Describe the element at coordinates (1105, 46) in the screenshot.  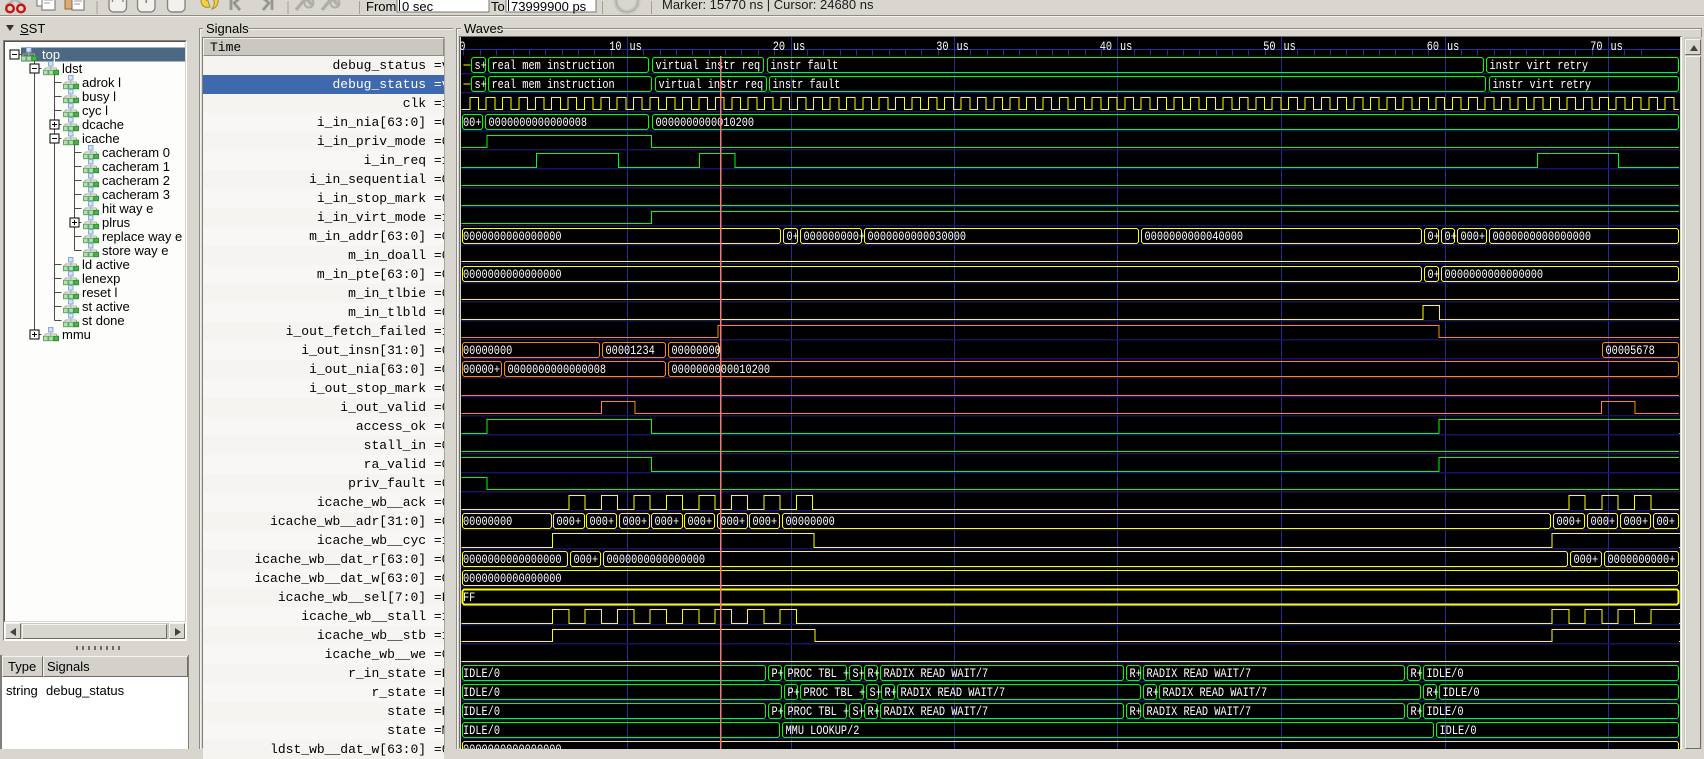
I see `svg-text: 40` at that location.